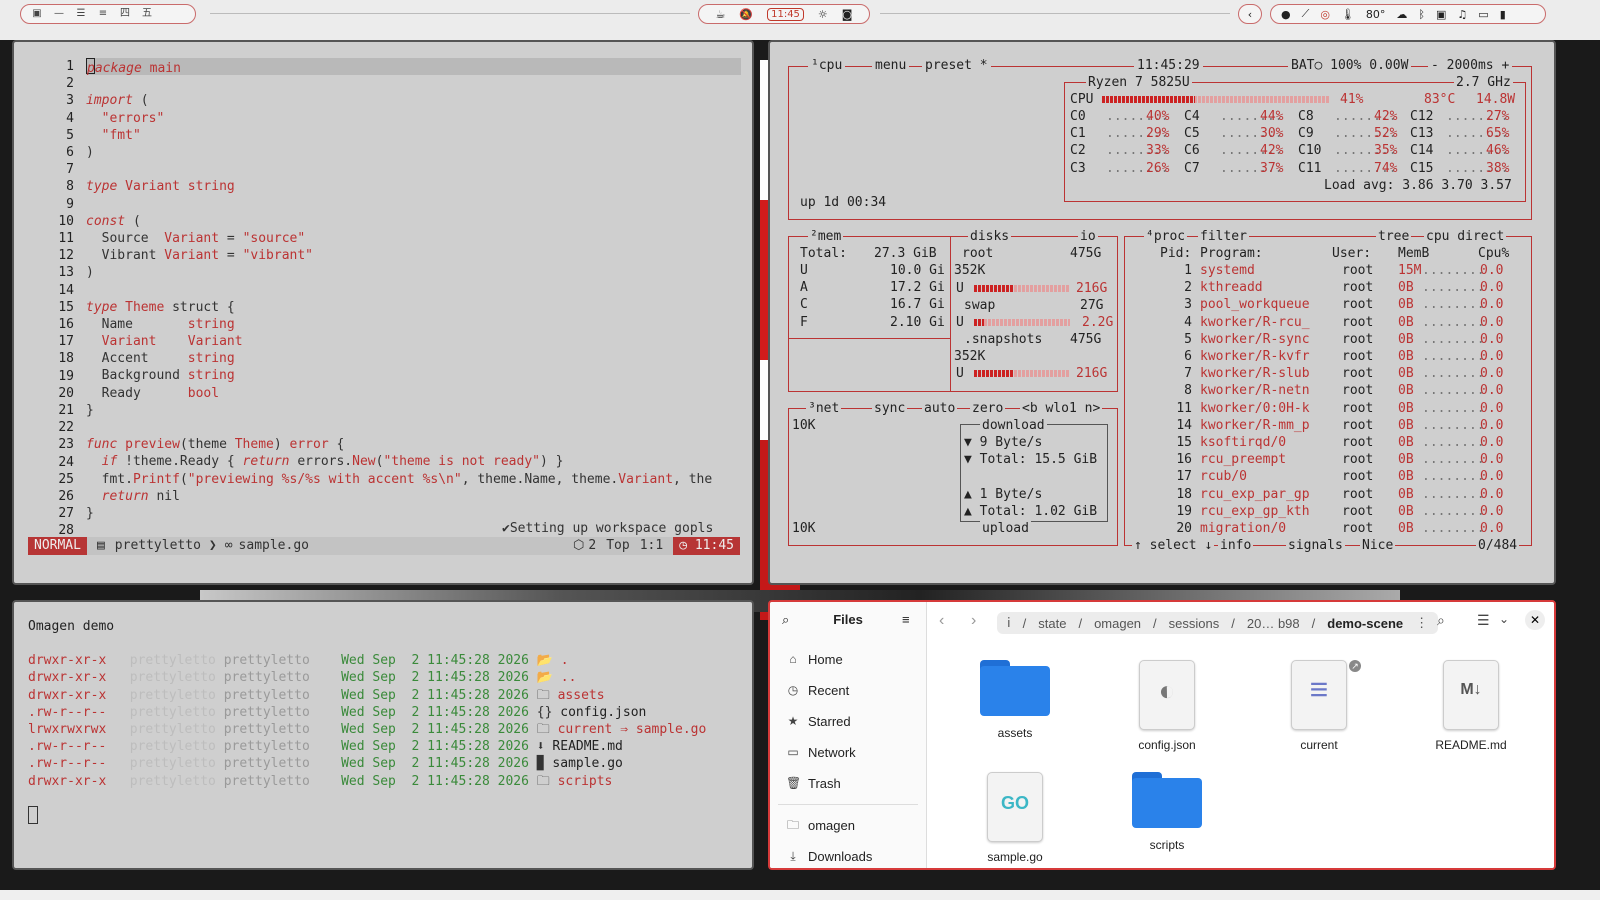 The height and width of the screenshot is (900, 1600). Describe the element at coordinates (367, 816) in the screenshot. I see `terminal-cursor` at that location.